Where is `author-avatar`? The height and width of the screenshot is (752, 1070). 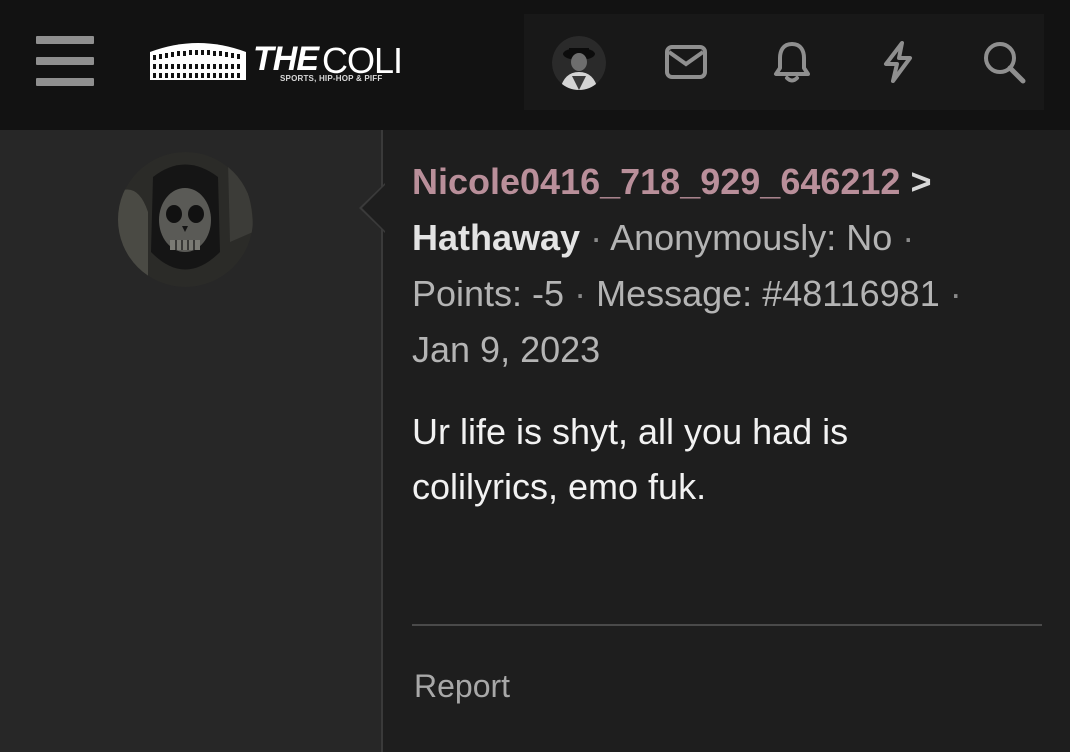 author-avatar is located at coordinates (185, 219).